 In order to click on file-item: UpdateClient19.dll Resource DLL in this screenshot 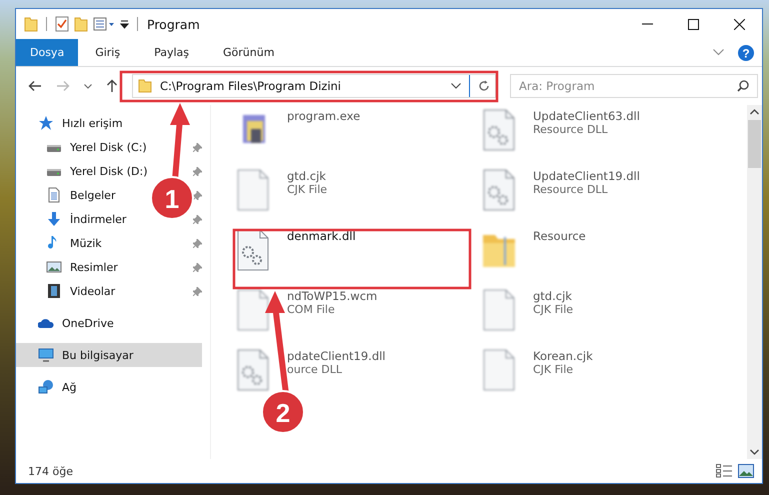, I will do `click(560, 190)`.